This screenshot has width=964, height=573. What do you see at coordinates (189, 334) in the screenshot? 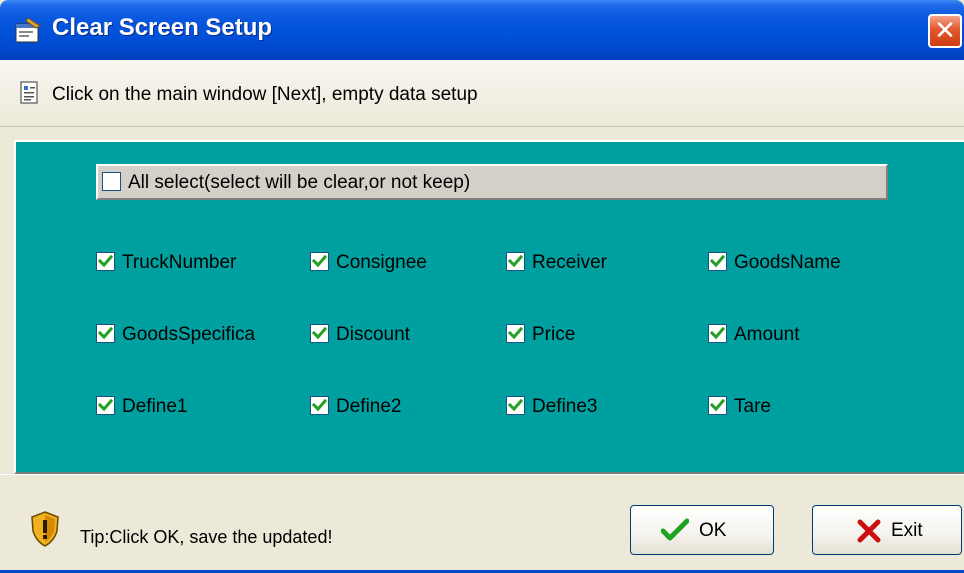
I see `checkbox-label: GoodsSpecifica` at bounding box center [189, 334].